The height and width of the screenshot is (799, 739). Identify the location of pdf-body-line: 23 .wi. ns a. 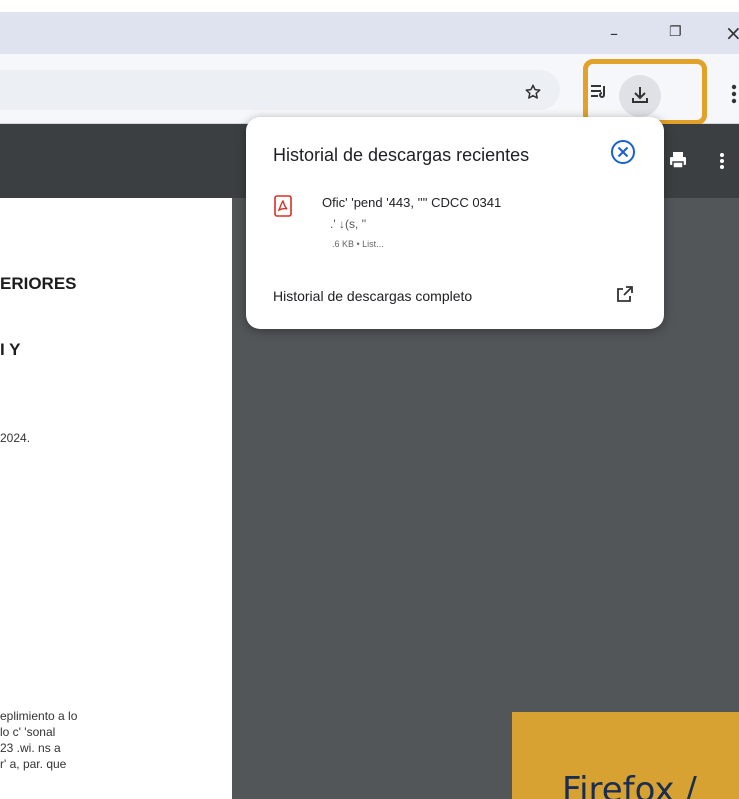
(30, 748).